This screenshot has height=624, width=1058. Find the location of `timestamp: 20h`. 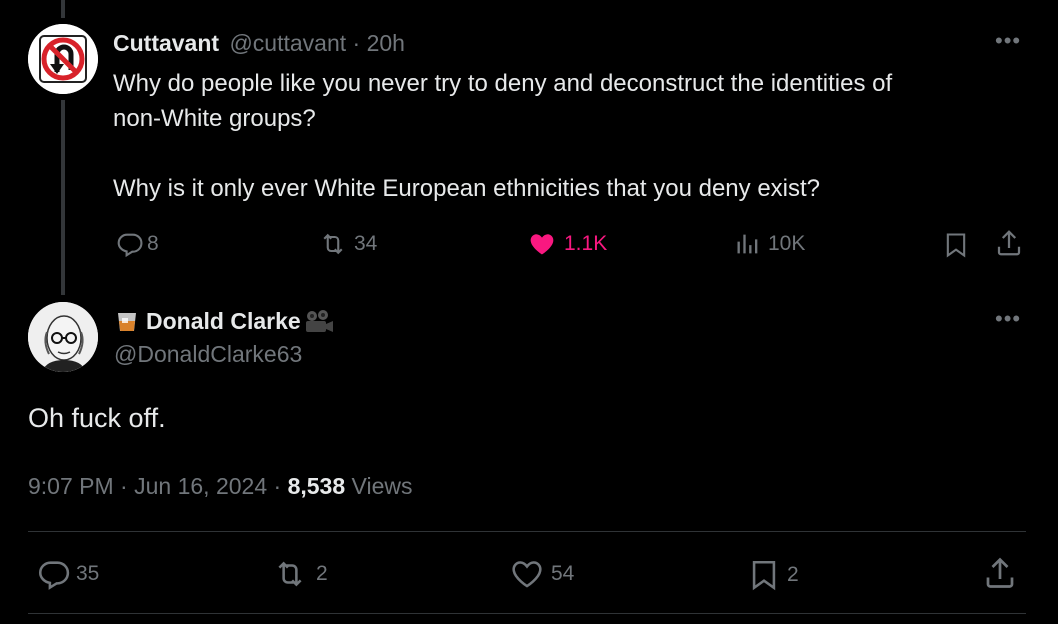

timestamp: 20h is located at coordinates (386, 43).